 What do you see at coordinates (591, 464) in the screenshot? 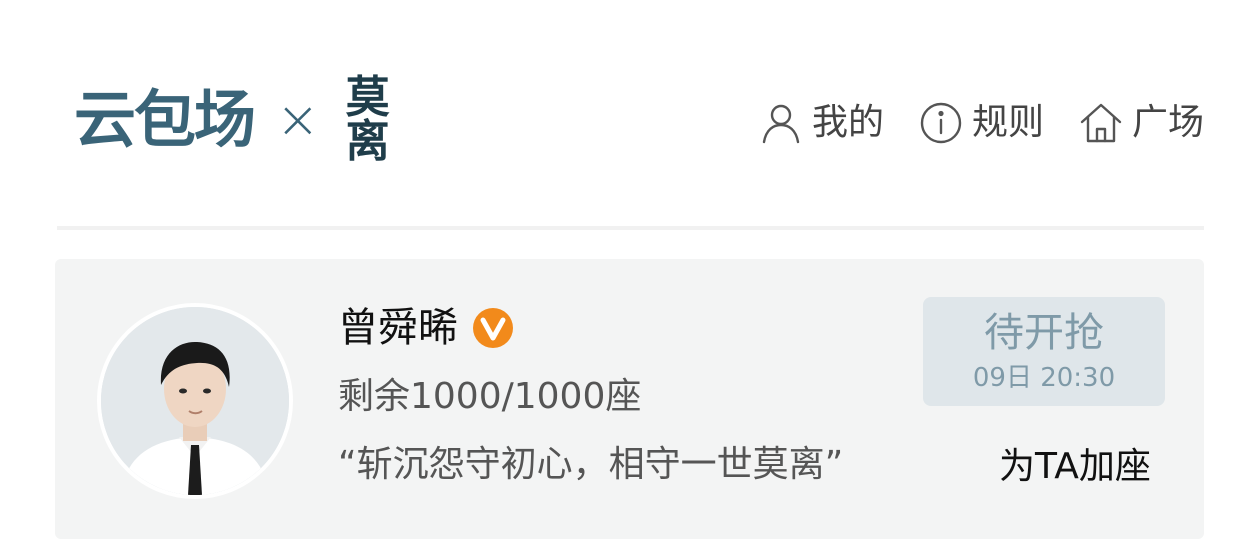
I see `slogan-quote: “斩沉怨守初心，相守一世莫离”` at bounding box center [591, 464].